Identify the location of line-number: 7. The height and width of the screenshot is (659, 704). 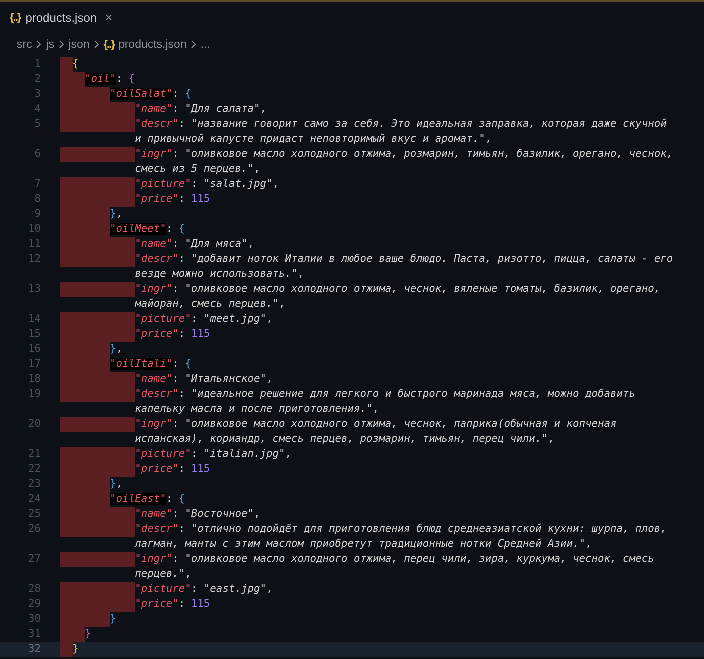
(38, 184).